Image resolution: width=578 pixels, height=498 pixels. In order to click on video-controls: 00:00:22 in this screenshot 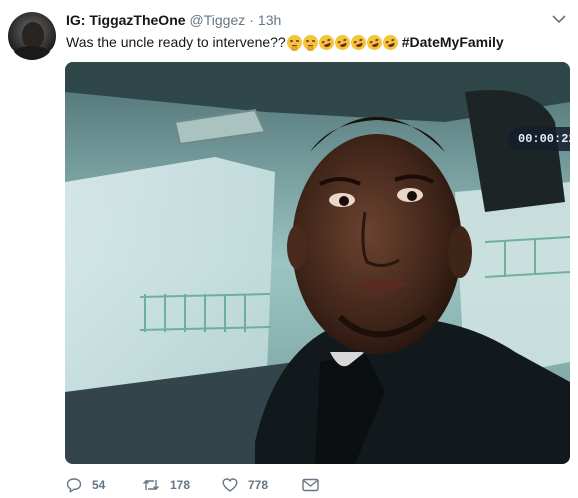, I will do `click(539, 139)`.